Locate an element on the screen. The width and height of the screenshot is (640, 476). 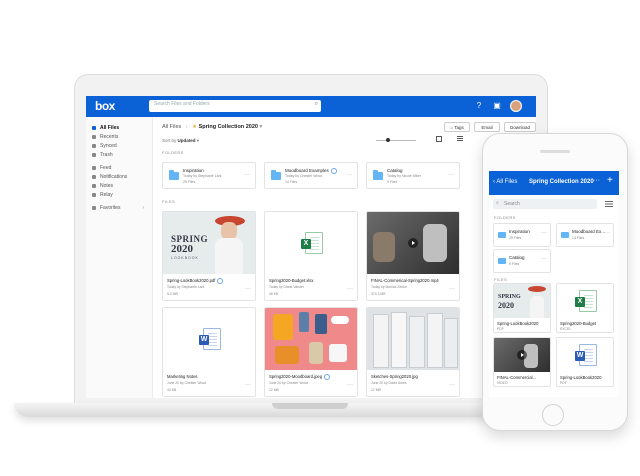
mobile-file-card: X Spring2020-Budget EXCEL is located at coordinates (585, 308).